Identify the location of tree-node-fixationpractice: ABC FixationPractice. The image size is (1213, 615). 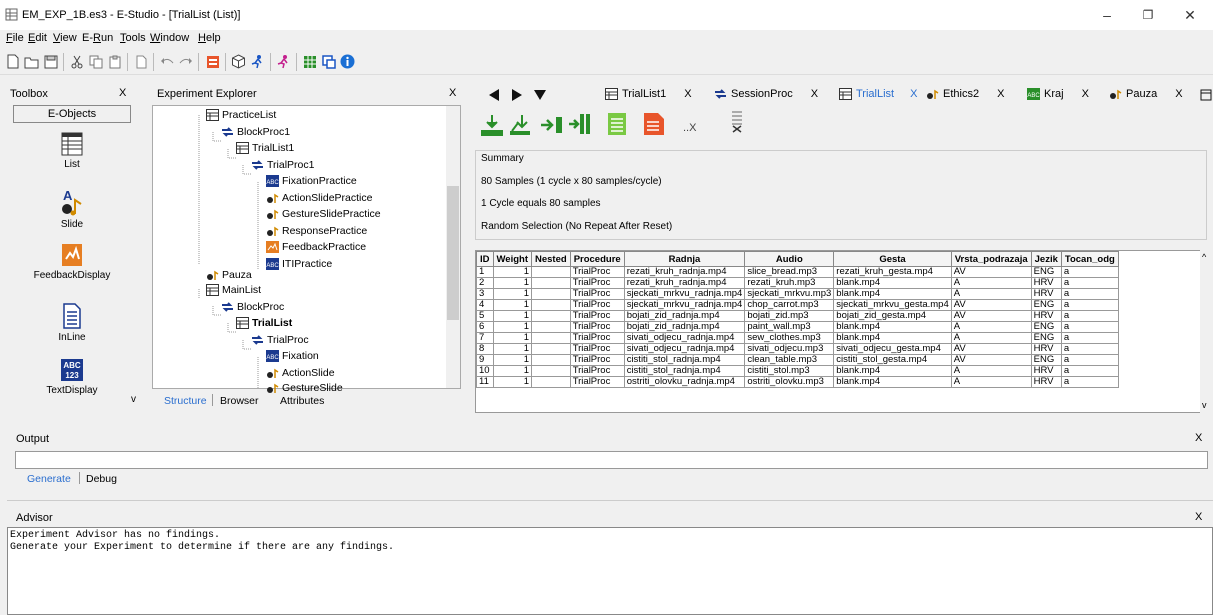
(311, 181).